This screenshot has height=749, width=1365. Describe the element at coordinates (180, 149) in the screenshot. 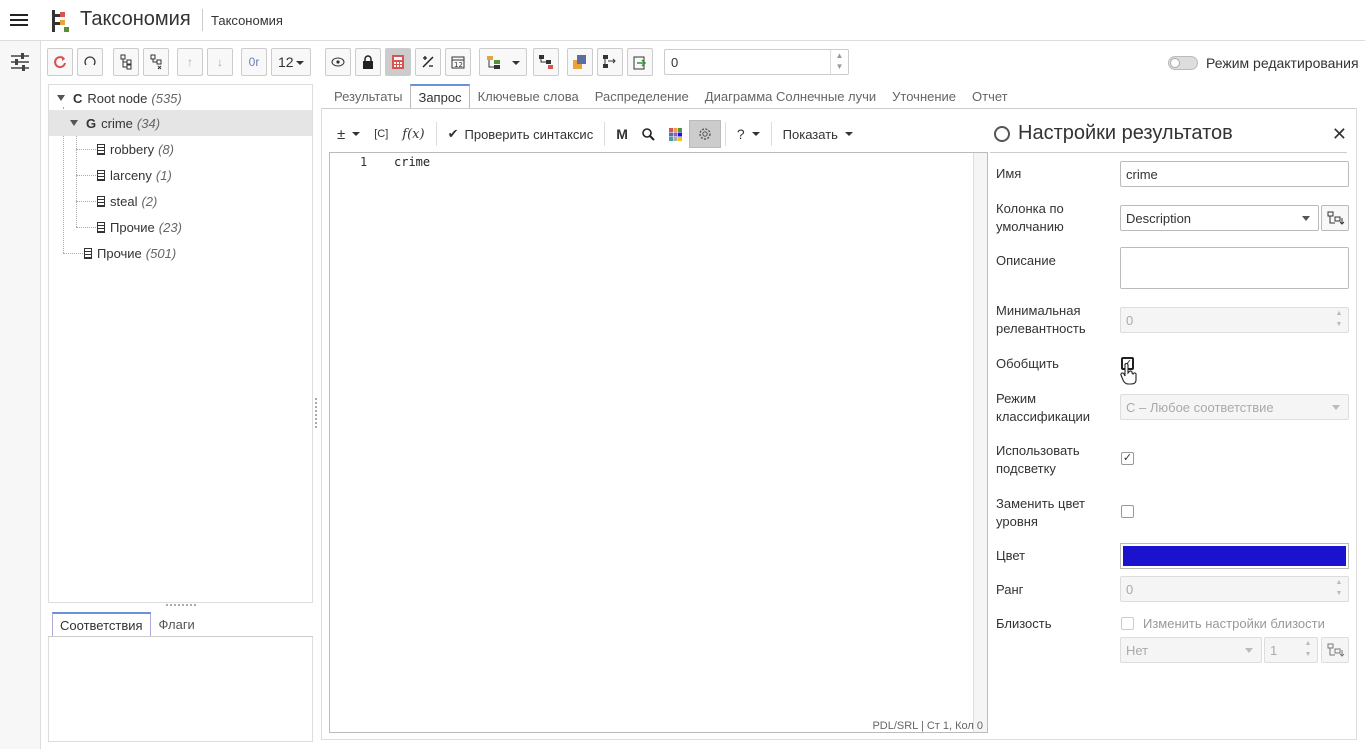

I see `tree-node-robbery: robbery (8)` at that location.